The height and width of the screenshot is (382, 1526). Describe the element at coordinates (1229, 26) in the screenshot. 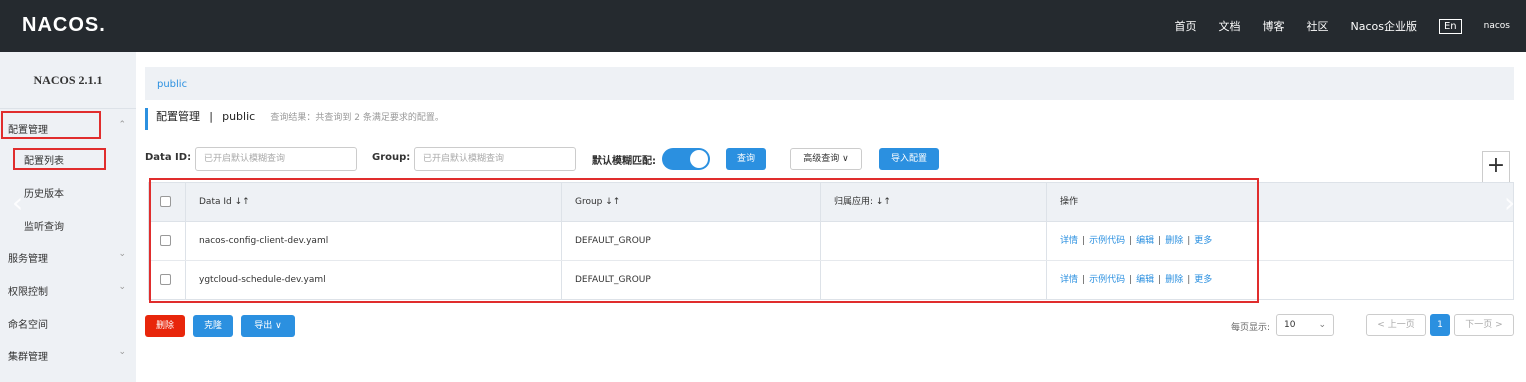

I see `nav-docs: 文档` at that location.